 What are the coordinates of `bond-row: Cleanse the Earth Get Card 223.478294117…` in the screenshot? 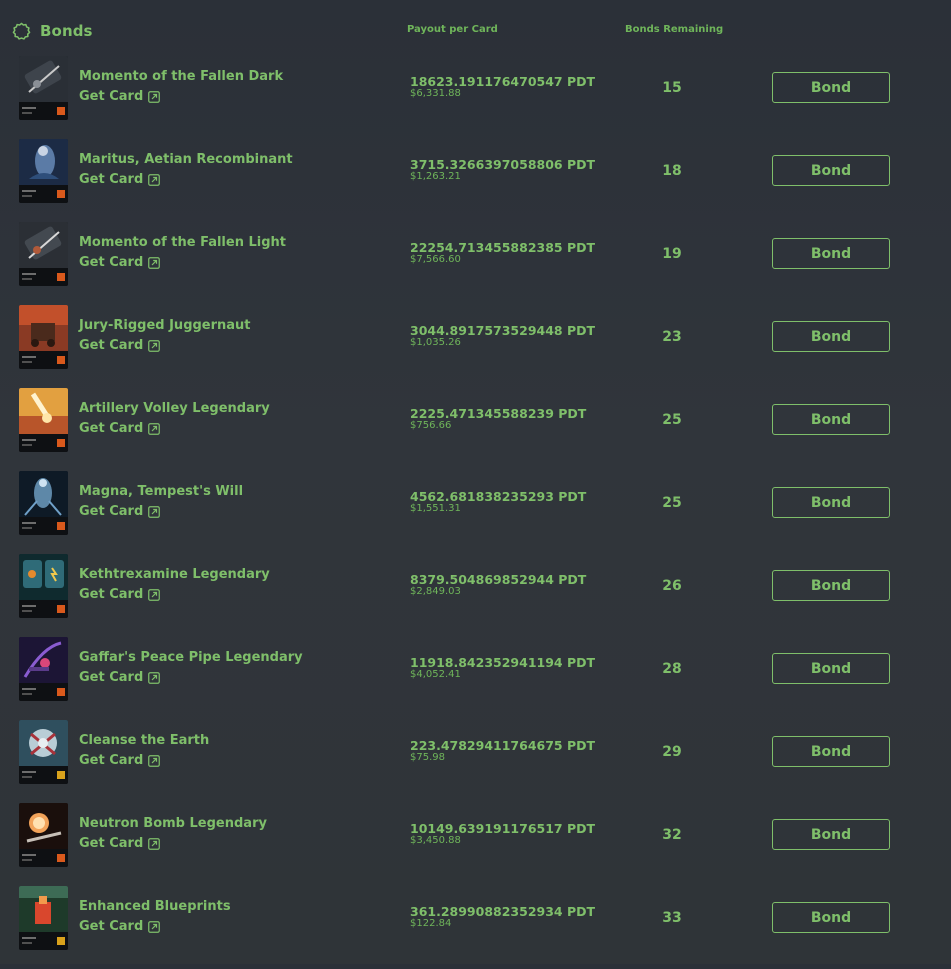 It's located at (475, 761).